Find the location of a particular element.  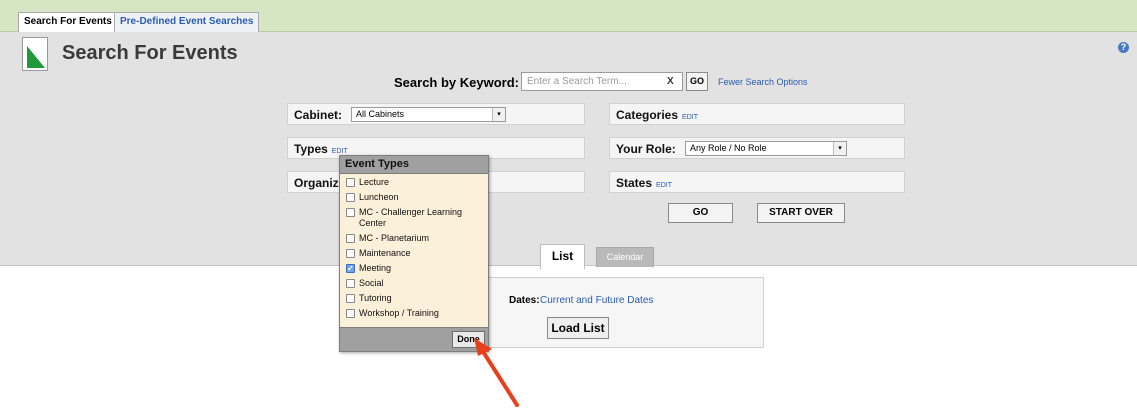

dates-filter-link: Current and Future Dates is located at coordinates (596, 300).